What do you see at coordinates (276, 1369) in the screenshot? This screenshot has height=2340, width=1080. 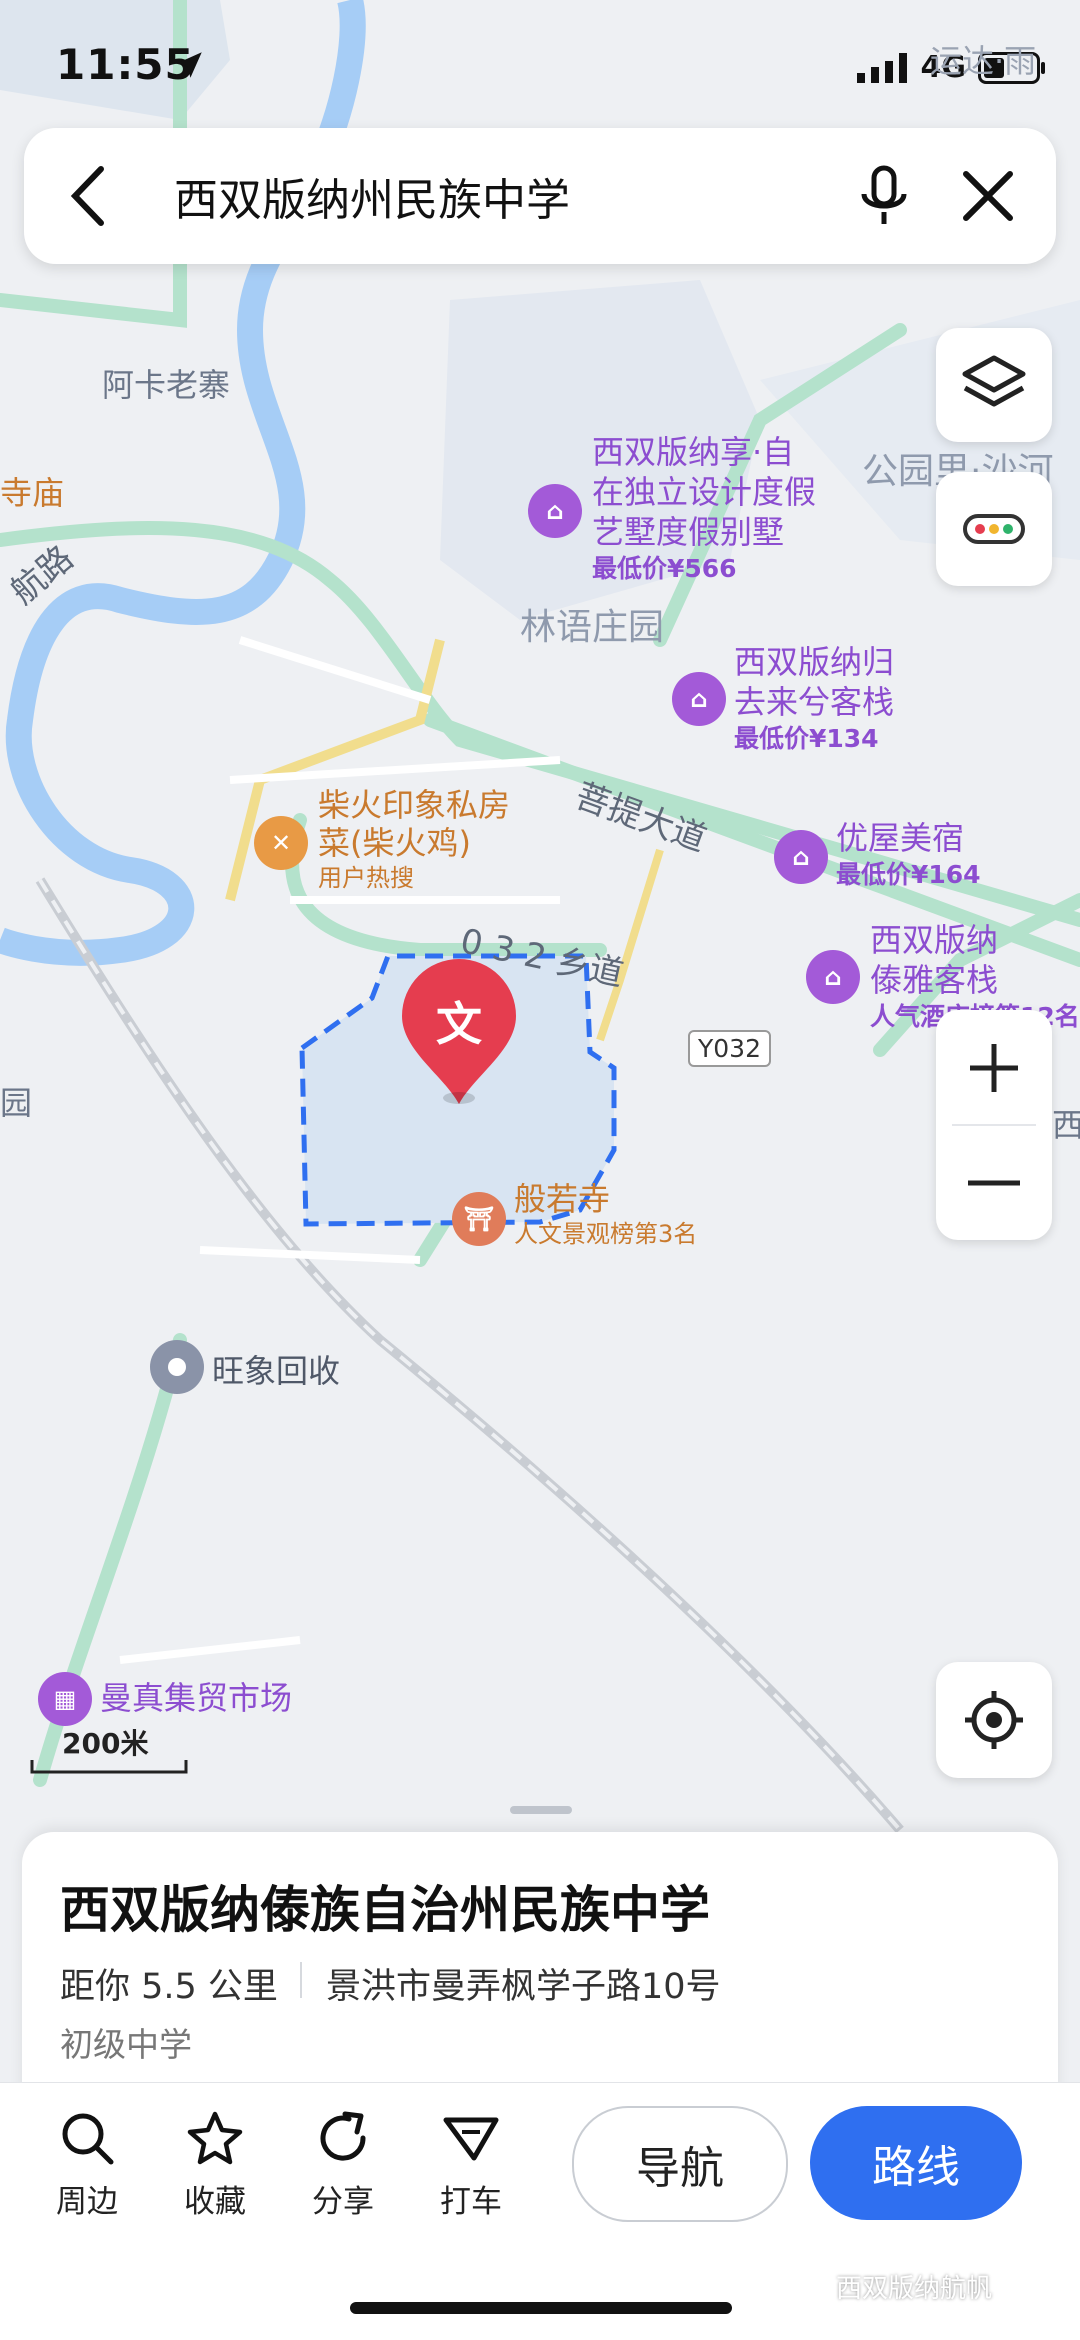 I see `poi-recycle: 旺象回收` at bounding box center [276, 1369].